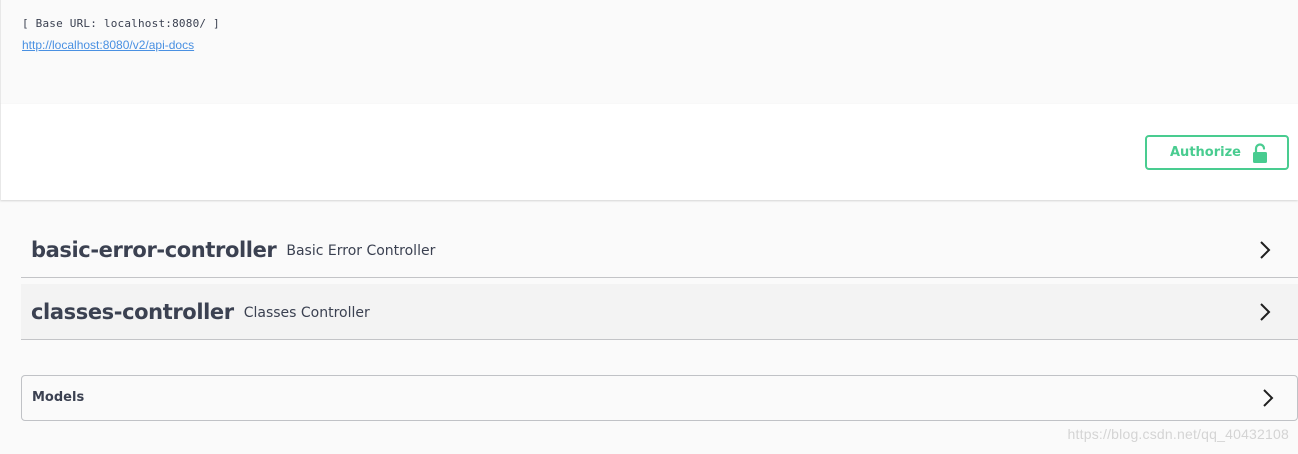  What do you see at coordinates (306, 312) in the screenshot?
I see `tag-description: Classes Controller` at bounding box center [306, 312].